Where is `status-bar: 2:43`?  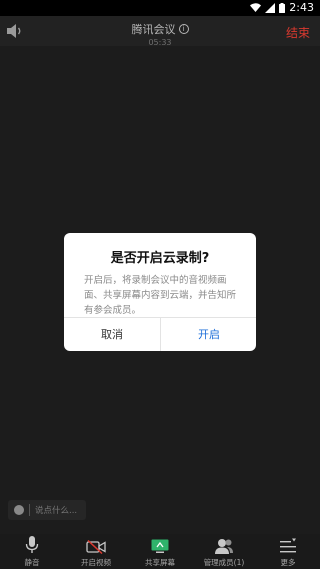 status-bar: 2:43 is located at coordinates (160, 8).